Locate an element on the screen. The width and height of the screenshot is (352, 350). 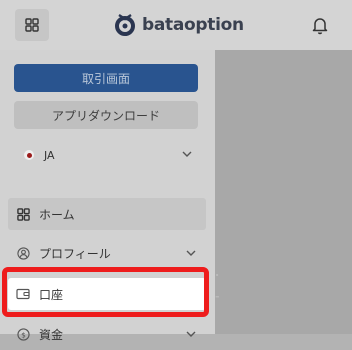
brand-logo: bataoption is located at coordinates (179, 25).